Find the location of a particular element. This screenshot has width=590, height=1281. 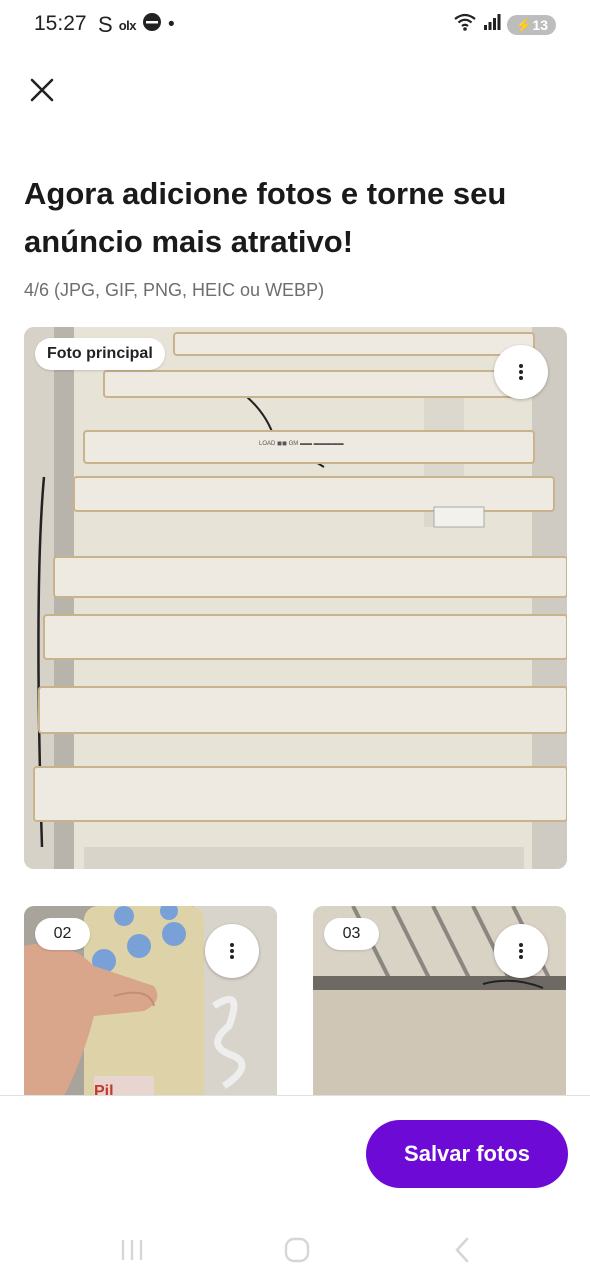

photo-thumb-03-label: 03 is located at coordinates (351, 934).